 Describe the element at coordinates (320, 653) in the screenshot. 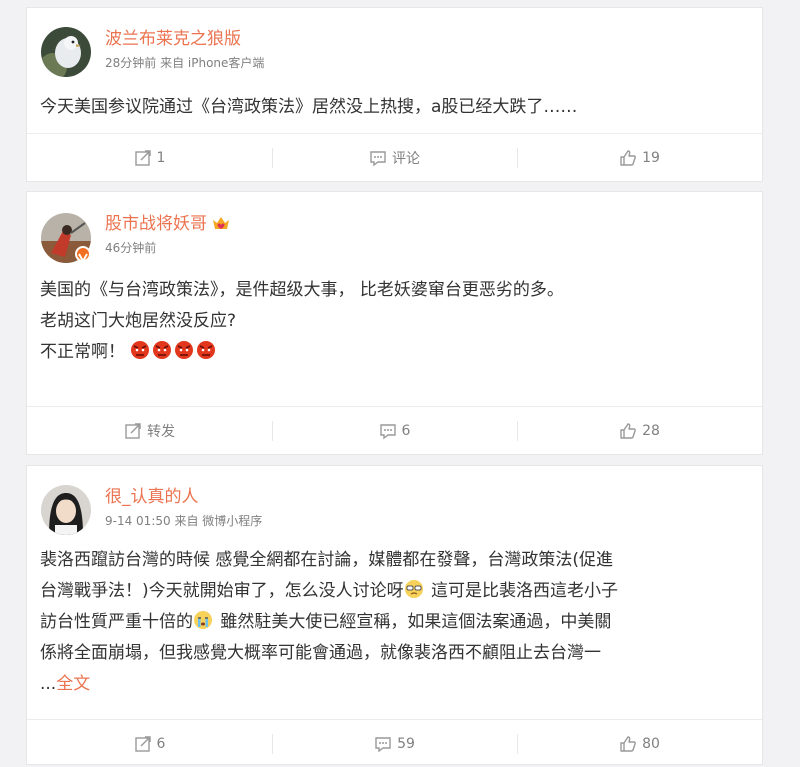

I see `text-line: 係將全面崩塌，但我感覺大概率可能會通過，就像裴洛西不顧阻止去台灣一` at that location.